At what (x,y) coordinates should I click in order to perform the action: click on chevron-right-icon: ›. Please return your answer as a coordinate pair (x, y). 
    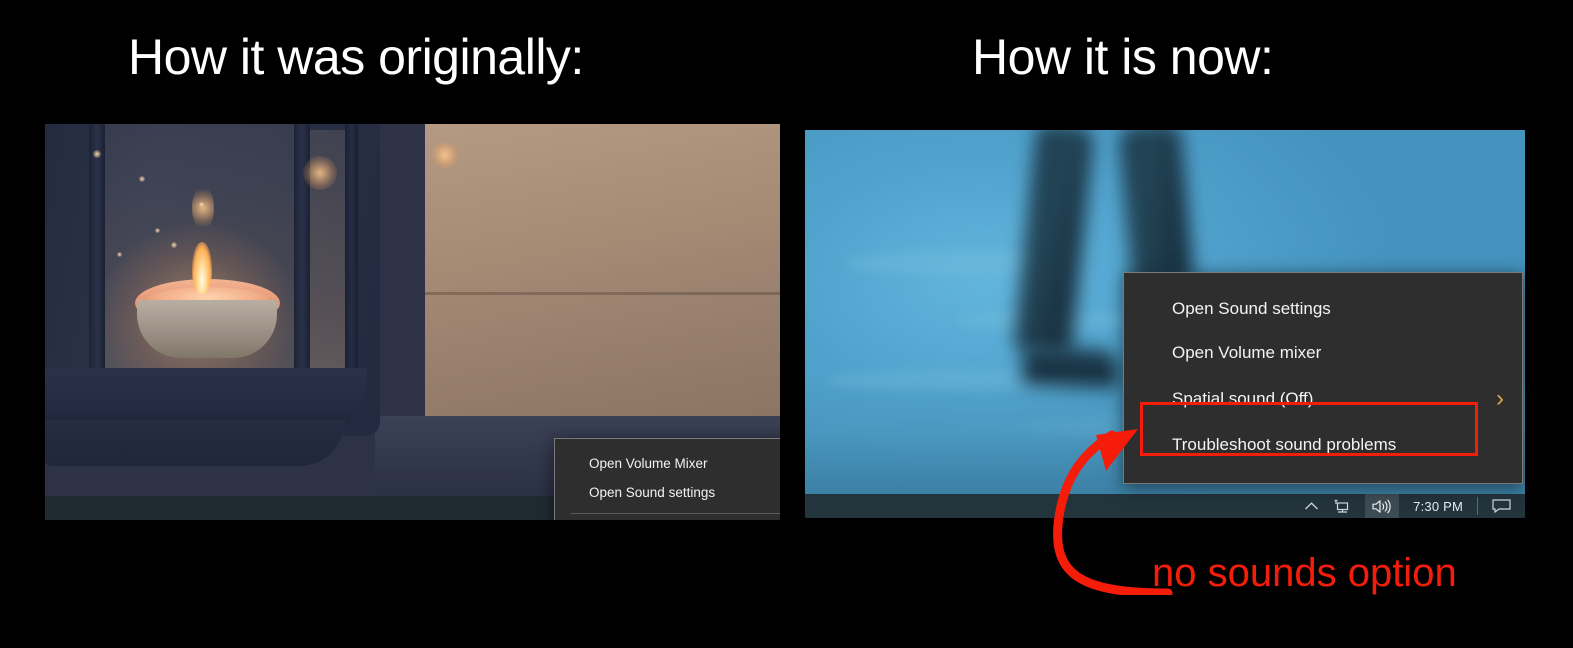
    Looking at the image, I should click on (1500, 398).